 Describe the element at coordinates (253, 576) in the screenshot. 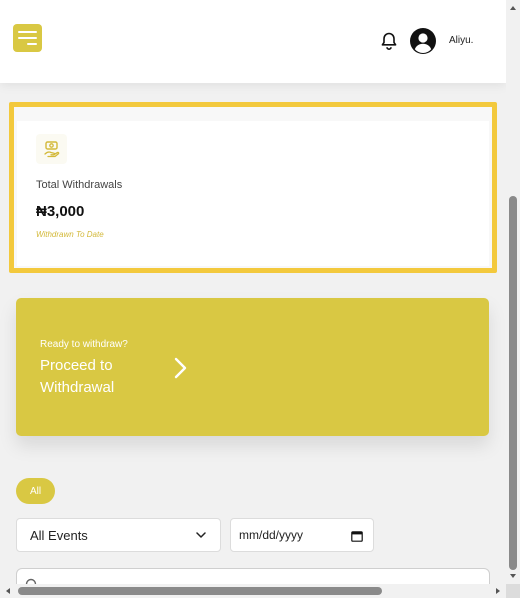

I see `search-input` at that location.